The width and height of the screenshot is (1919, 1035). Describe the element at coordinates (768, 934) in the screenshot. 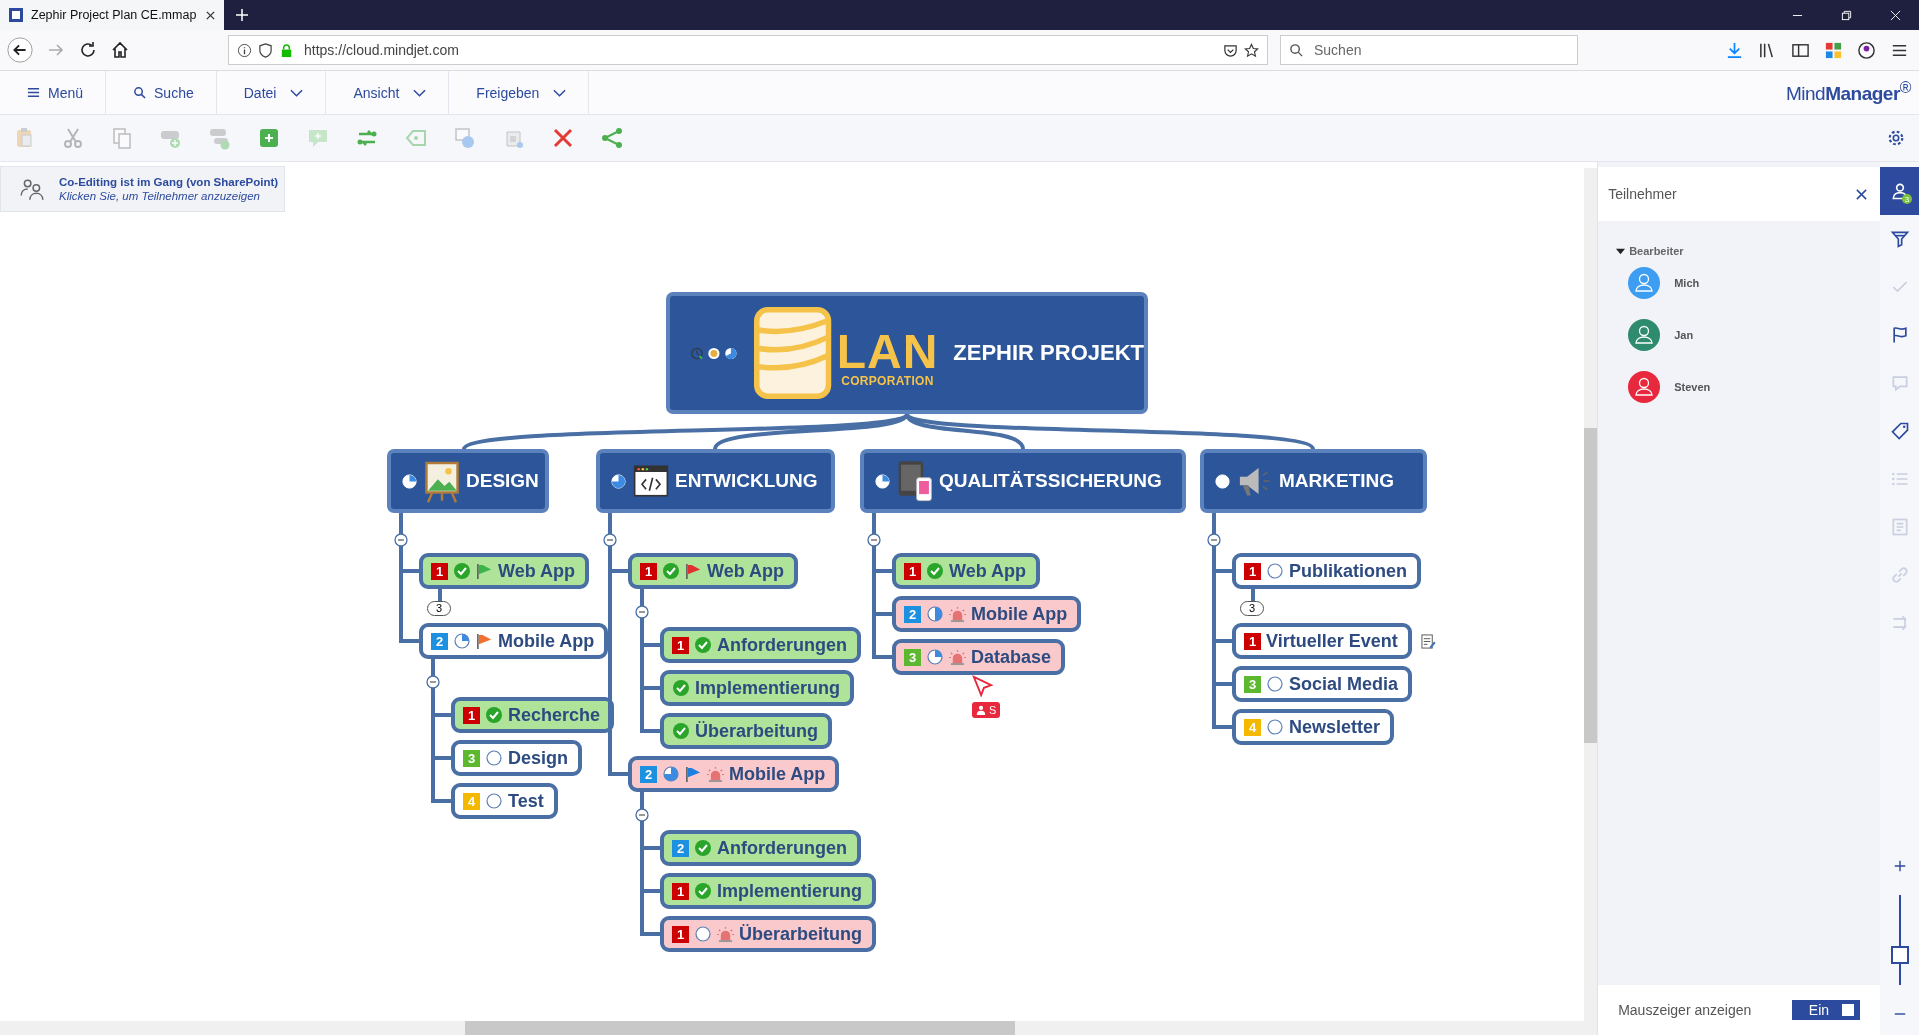

I see `subtopic: 1 Überarbeitung` at that location.